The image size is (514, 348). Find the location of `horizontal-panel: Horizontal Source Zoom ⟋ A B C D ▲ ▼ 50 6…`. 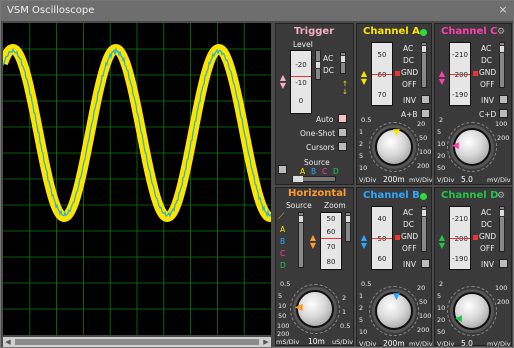

horizontal-panel: Horizontal Source Zoom ⟋ A B C D ▲ ▼ 50 6… is located at coordinates (314, 266).